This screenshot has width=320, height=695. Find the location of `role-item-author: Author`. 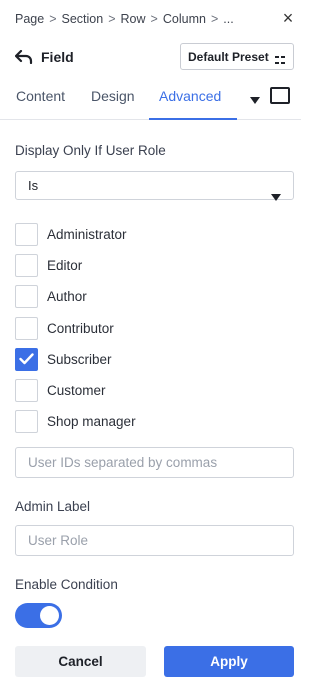

role-item-author: Author is located at coordinates (145, 296).